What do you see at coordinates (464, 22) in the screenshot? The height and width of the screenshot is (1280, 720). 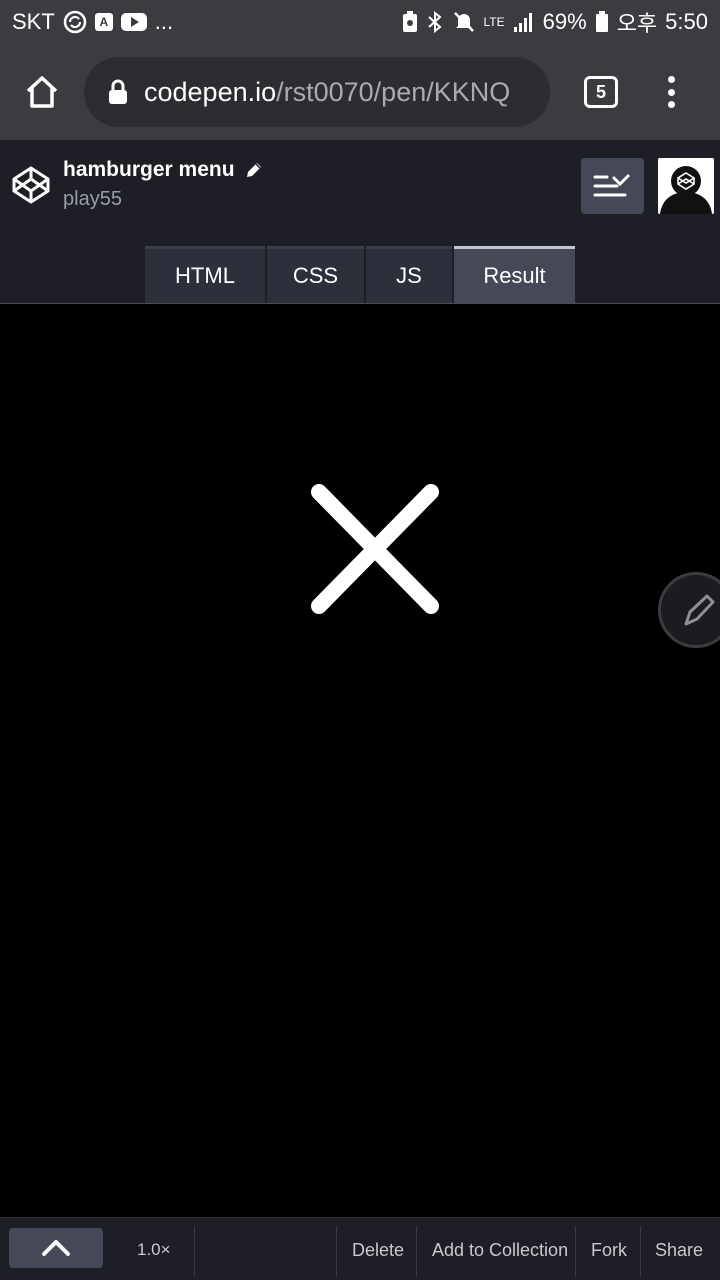 I see `mute-icon` at bounding box center [464, 22].